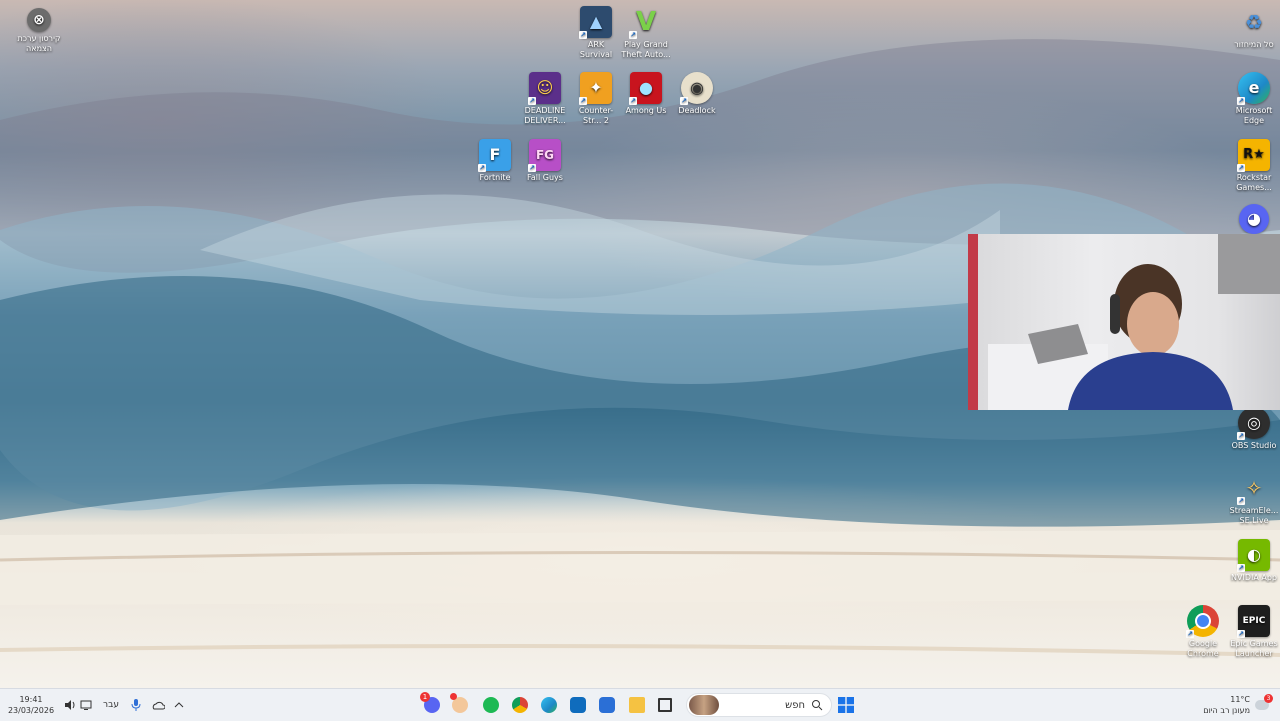 The height and width of the screenshot is (721, 1280). What do you see at coordinates (1226, 710) in the screenshot?
I see `weather-description: מעונן רב היום` at bounding box center [1226, 710].